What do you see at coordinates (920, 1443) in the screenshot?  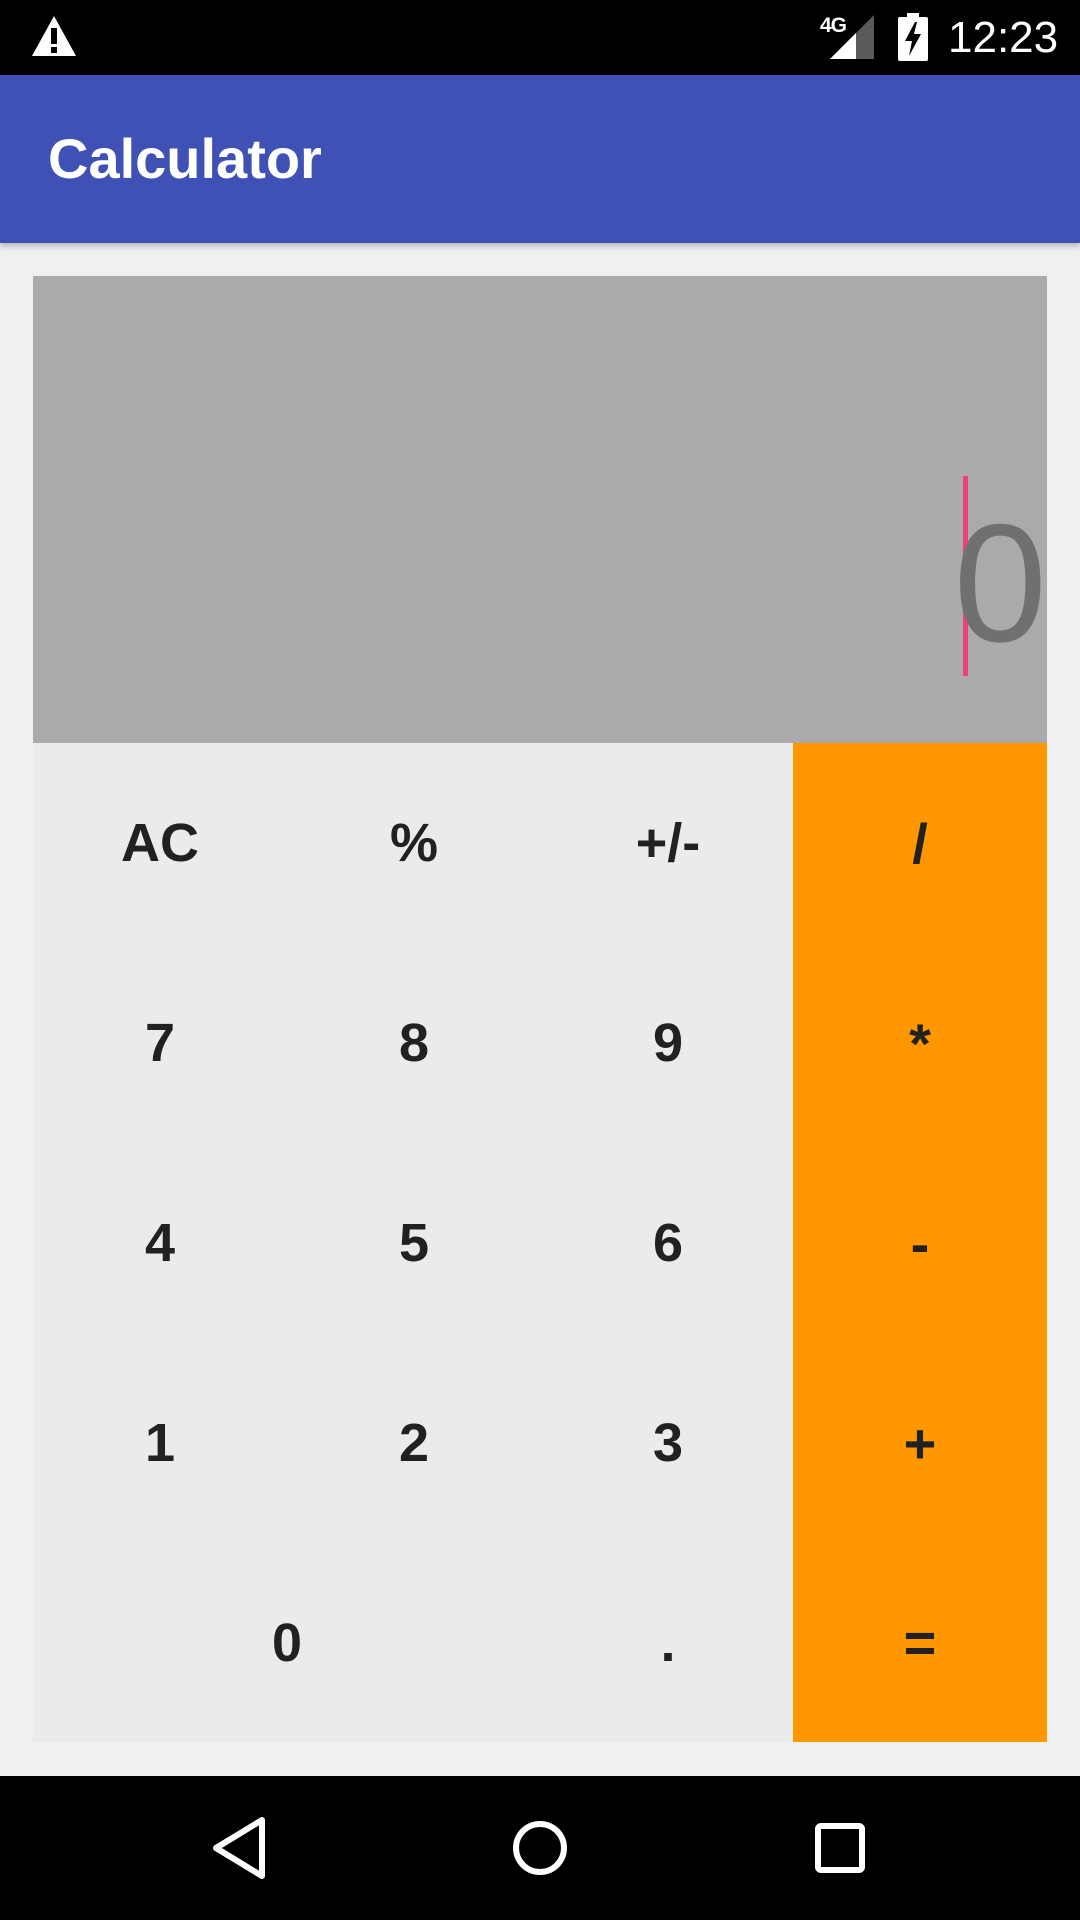 I see `add-button: +` at bounding box center [920, 1443].